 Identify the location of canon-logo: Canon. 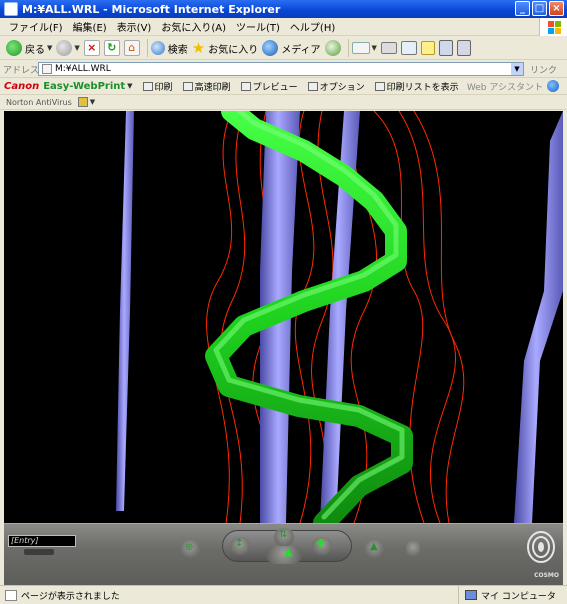
(22, 86).